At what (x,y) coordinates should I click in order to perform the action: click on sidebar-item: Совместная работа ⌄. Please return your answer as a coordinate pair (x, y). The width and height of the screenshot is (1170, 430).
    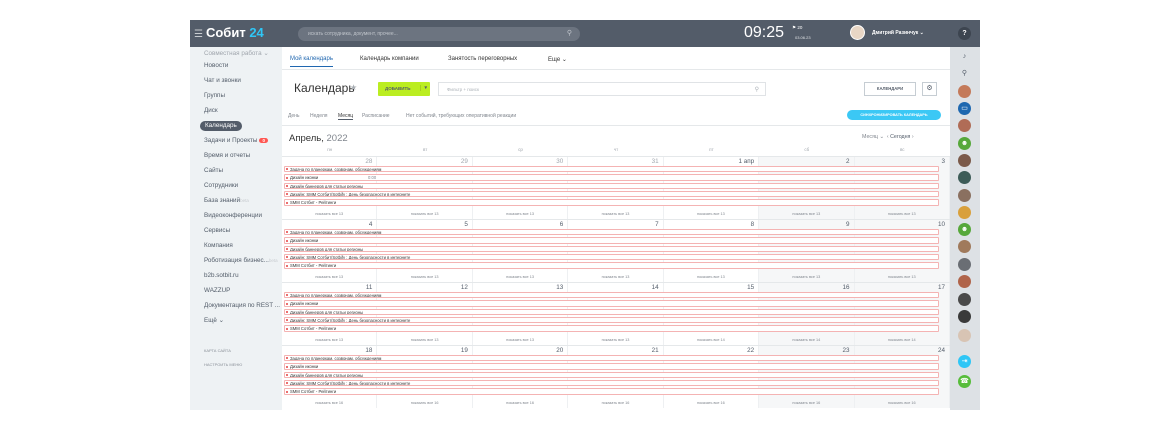
    Looking at the image, I should click on (236, 53).